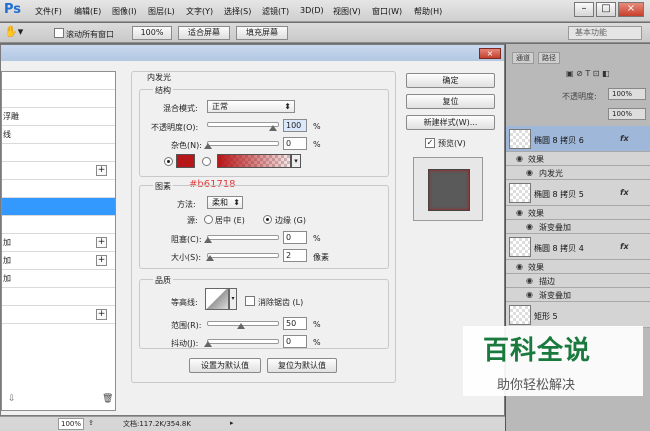  What do you see at coordinates (208, 146) in the screenshot?
I see `noise-slider-thumb` at bounding box center [208, 146].